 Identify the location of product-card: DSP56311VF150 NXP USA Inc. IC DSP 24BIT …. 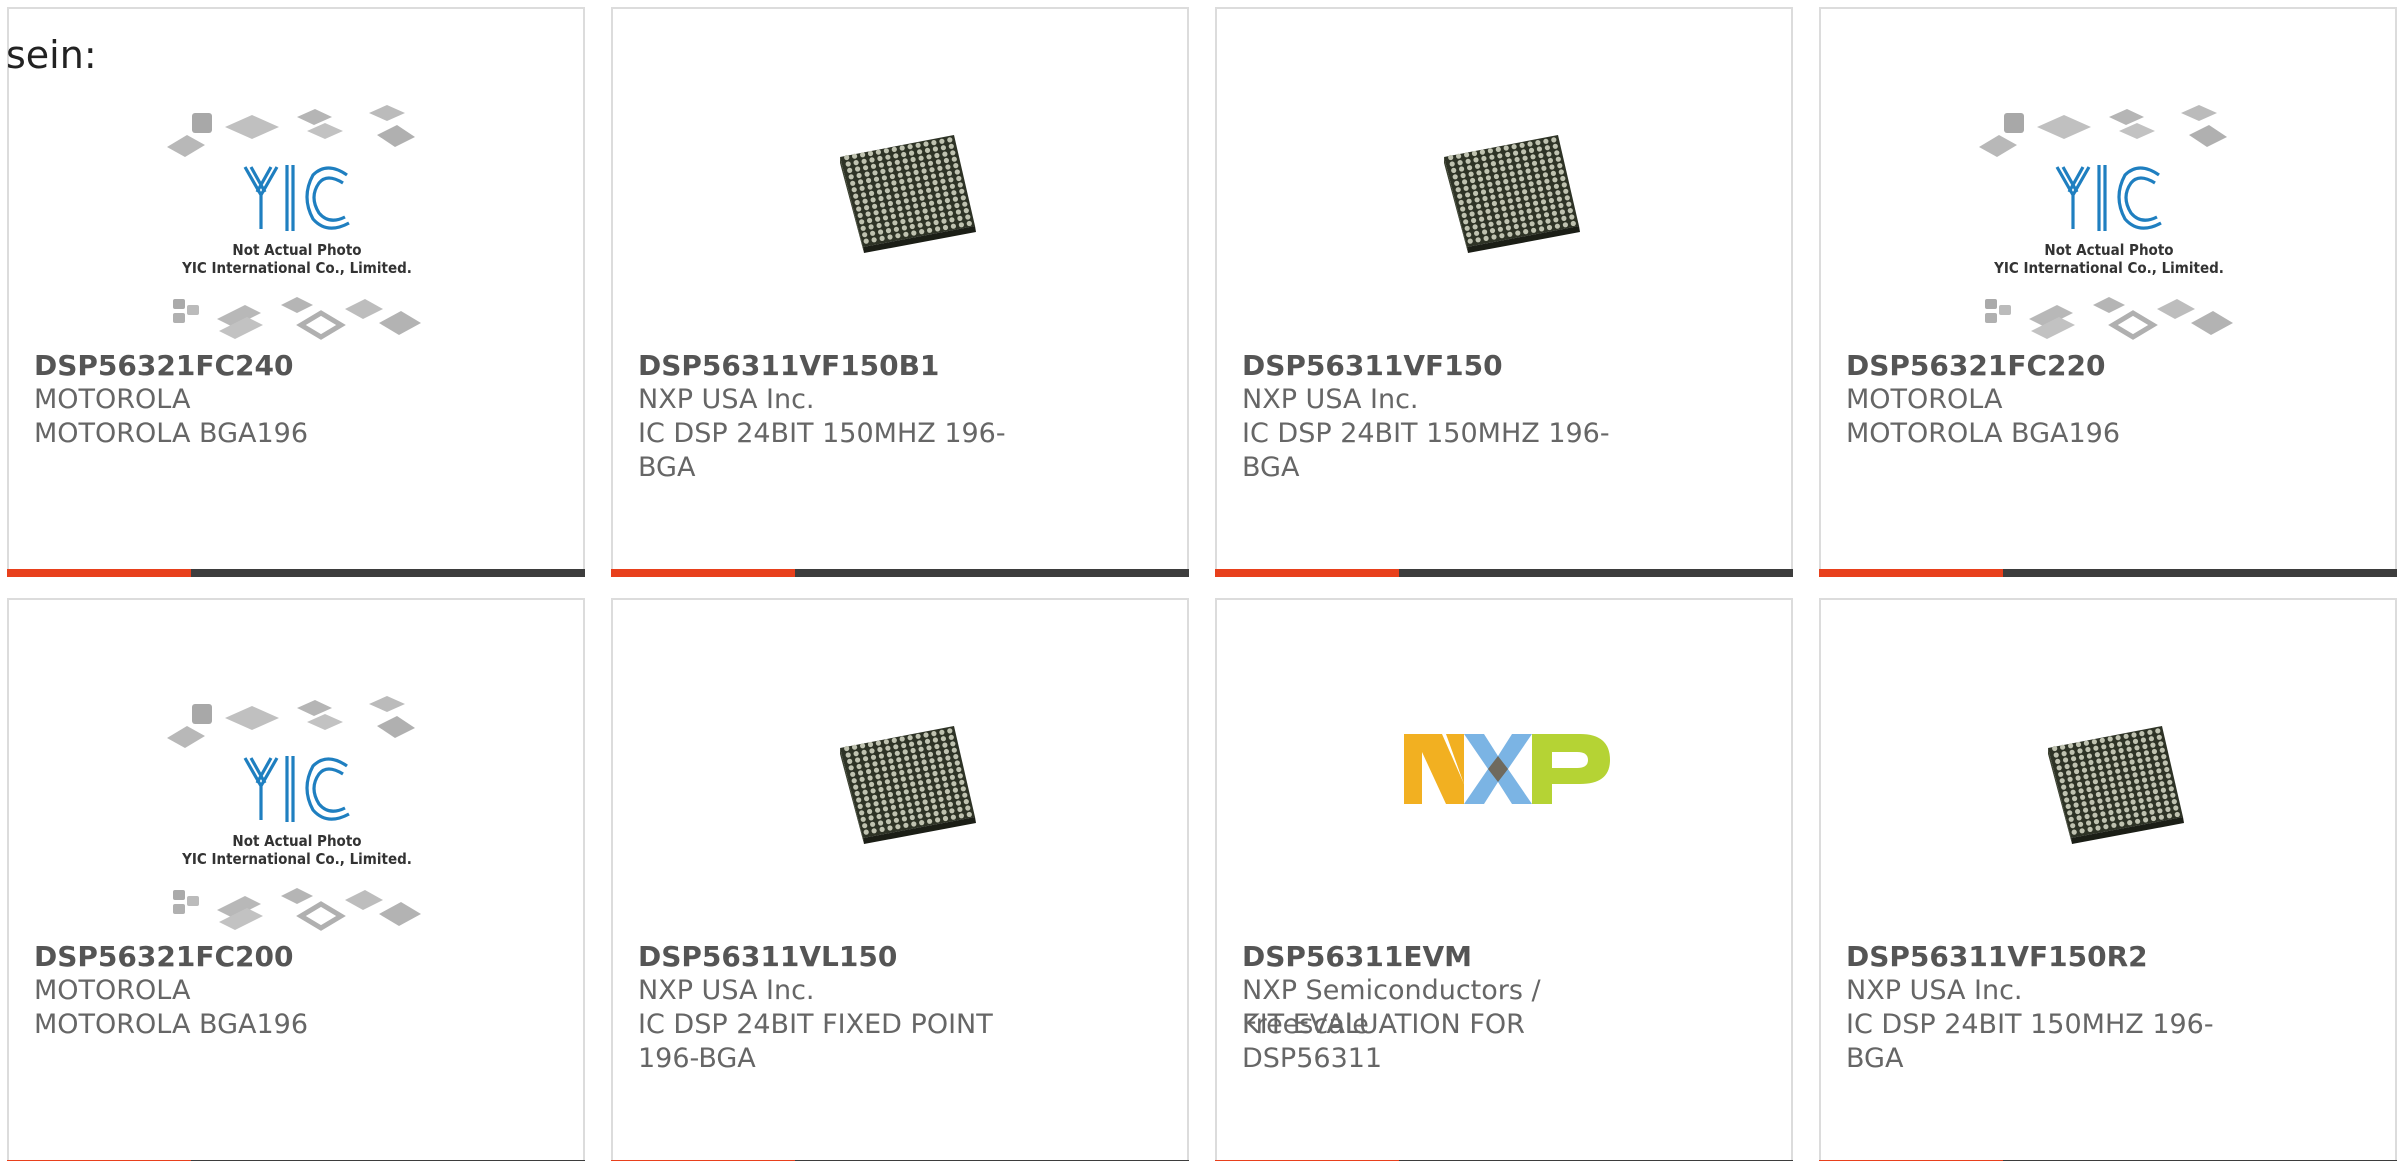
(1504, 292).